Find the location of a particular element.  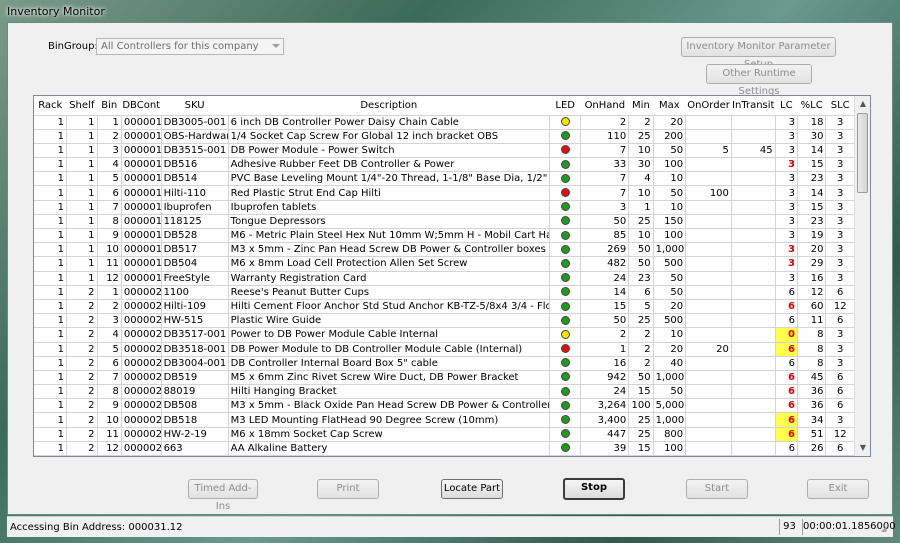

column-header-rack: Rack is located at coordinates (50, 106).